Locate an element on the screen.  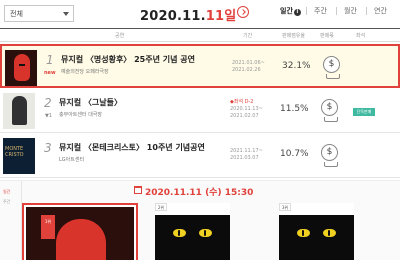
top-bar: 전체 2020.11.11일 일간 i 주간 월간 연간 is located at coordinates (200, 15).